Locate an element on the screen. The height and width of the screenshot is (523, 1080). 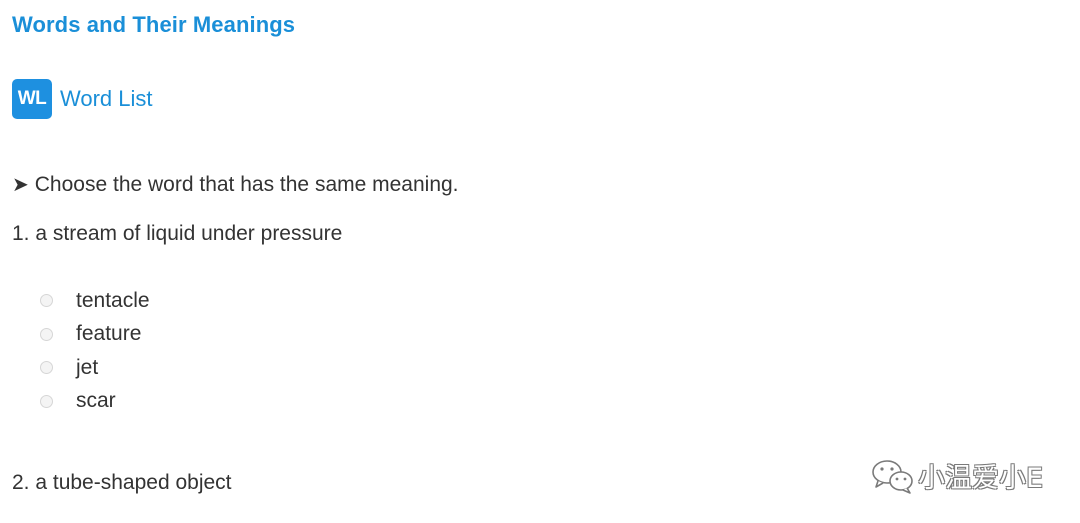
word-list-label: Word List is located at coordinates (106, 98).